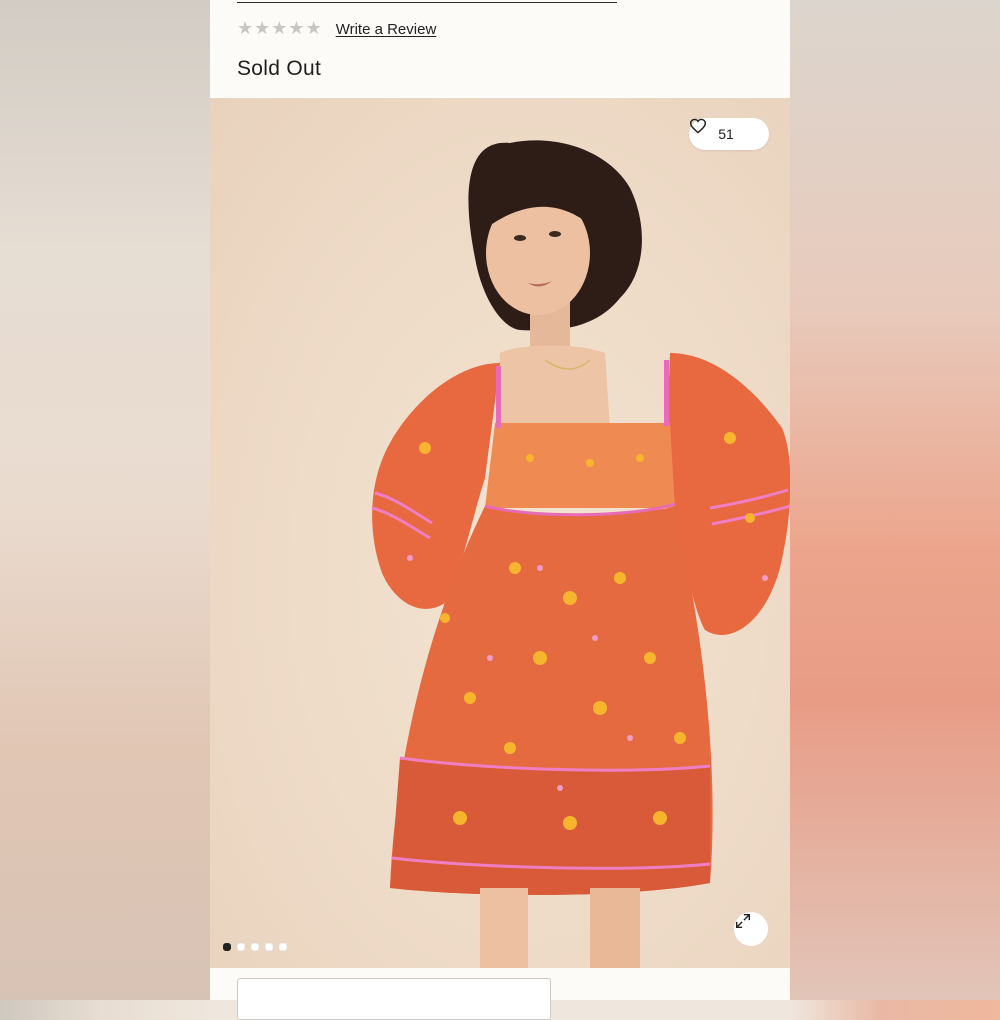  I want to click on carousel-dots, so click(255, 947).